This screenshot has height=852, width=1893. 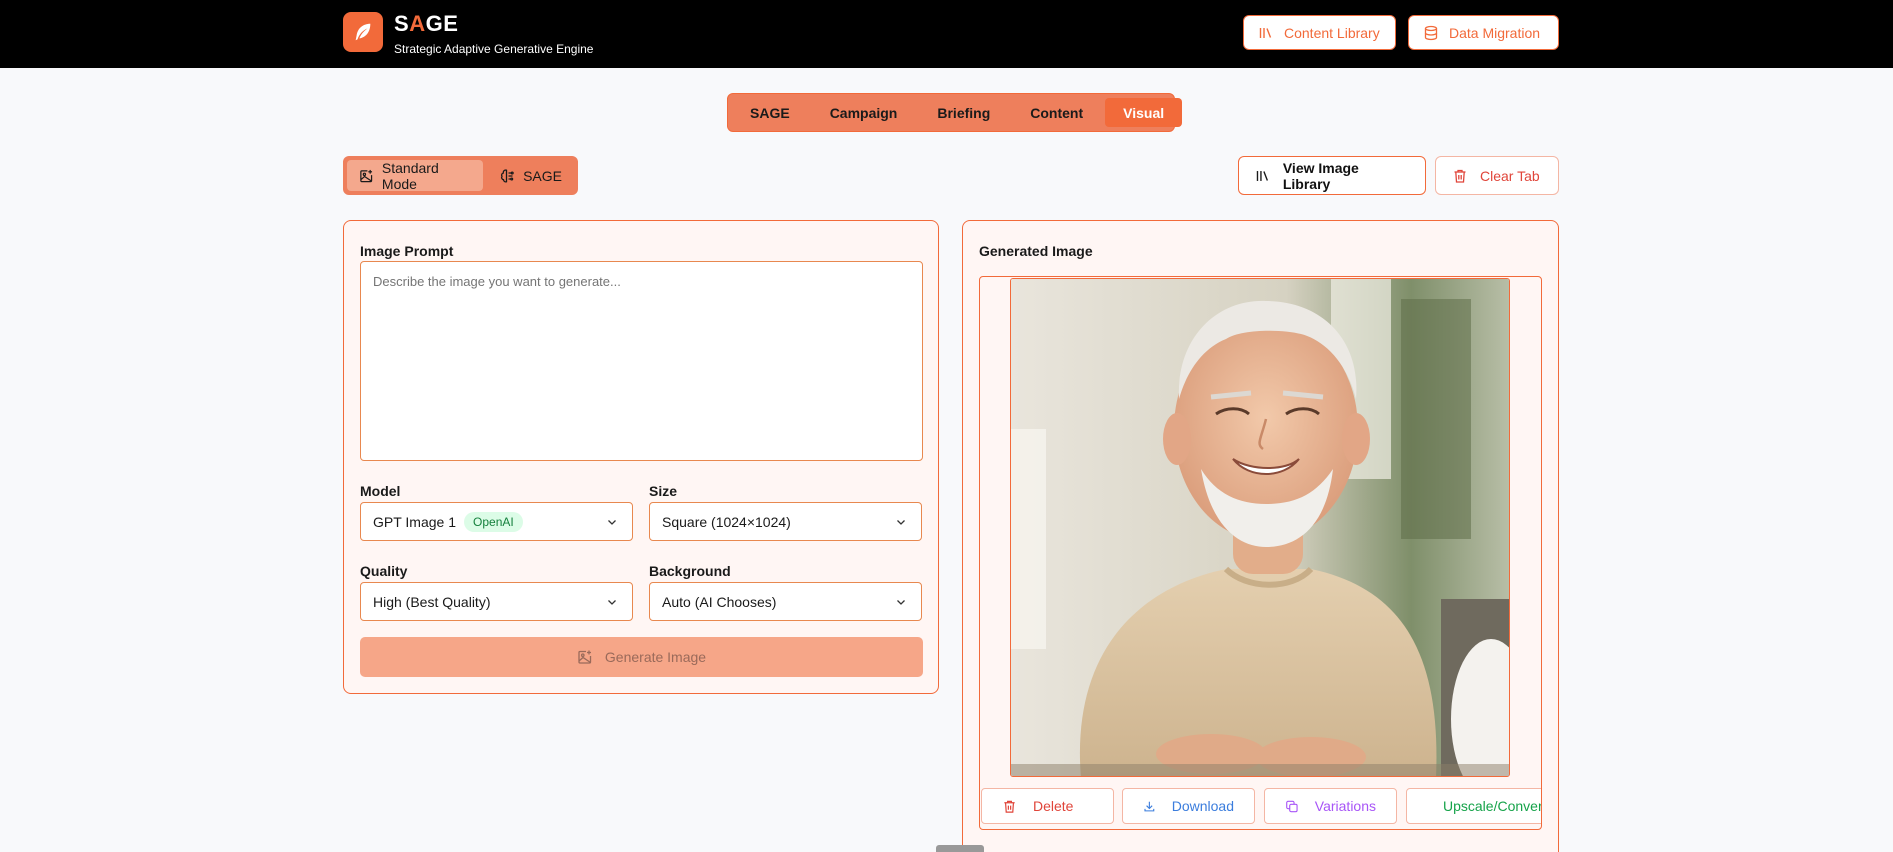 What do you see at coordinates (864, 112) in the screenshot?
I see `tab-campaign: Campaign` at bounding box center [864, 112].